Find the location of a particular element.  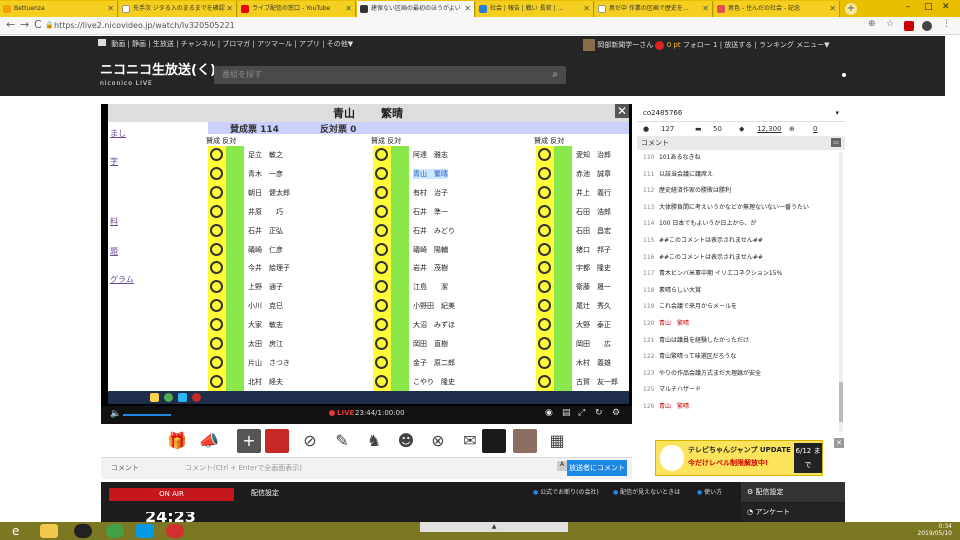

comment-row: 116 ##このコメントは表示されません## is located at coordinates (741, 258).